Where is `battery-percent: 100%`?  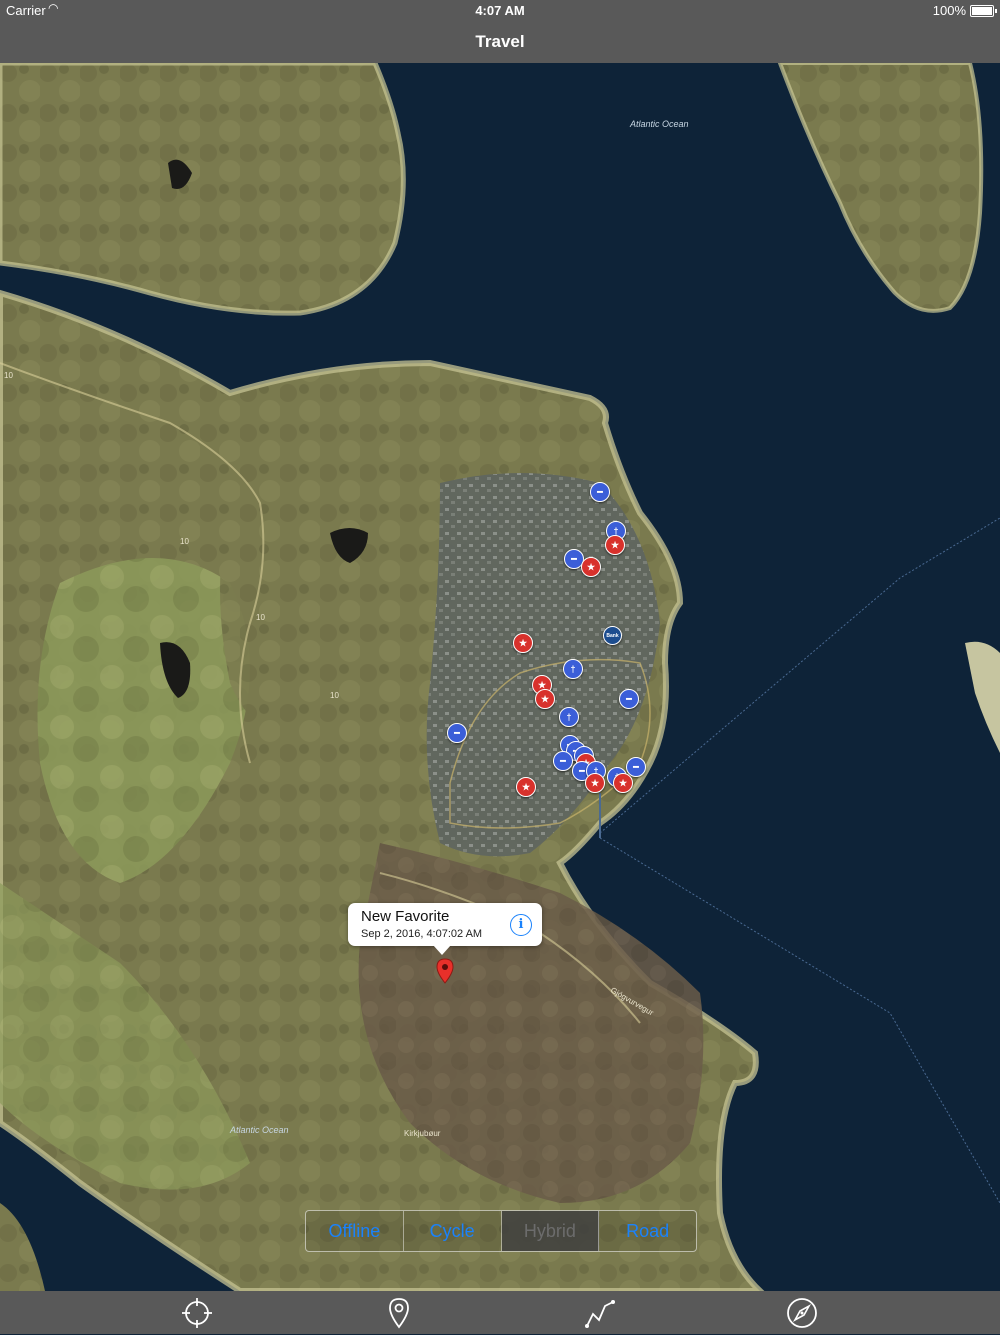
battery-percent: 100% is located at coordinates (949, 10).